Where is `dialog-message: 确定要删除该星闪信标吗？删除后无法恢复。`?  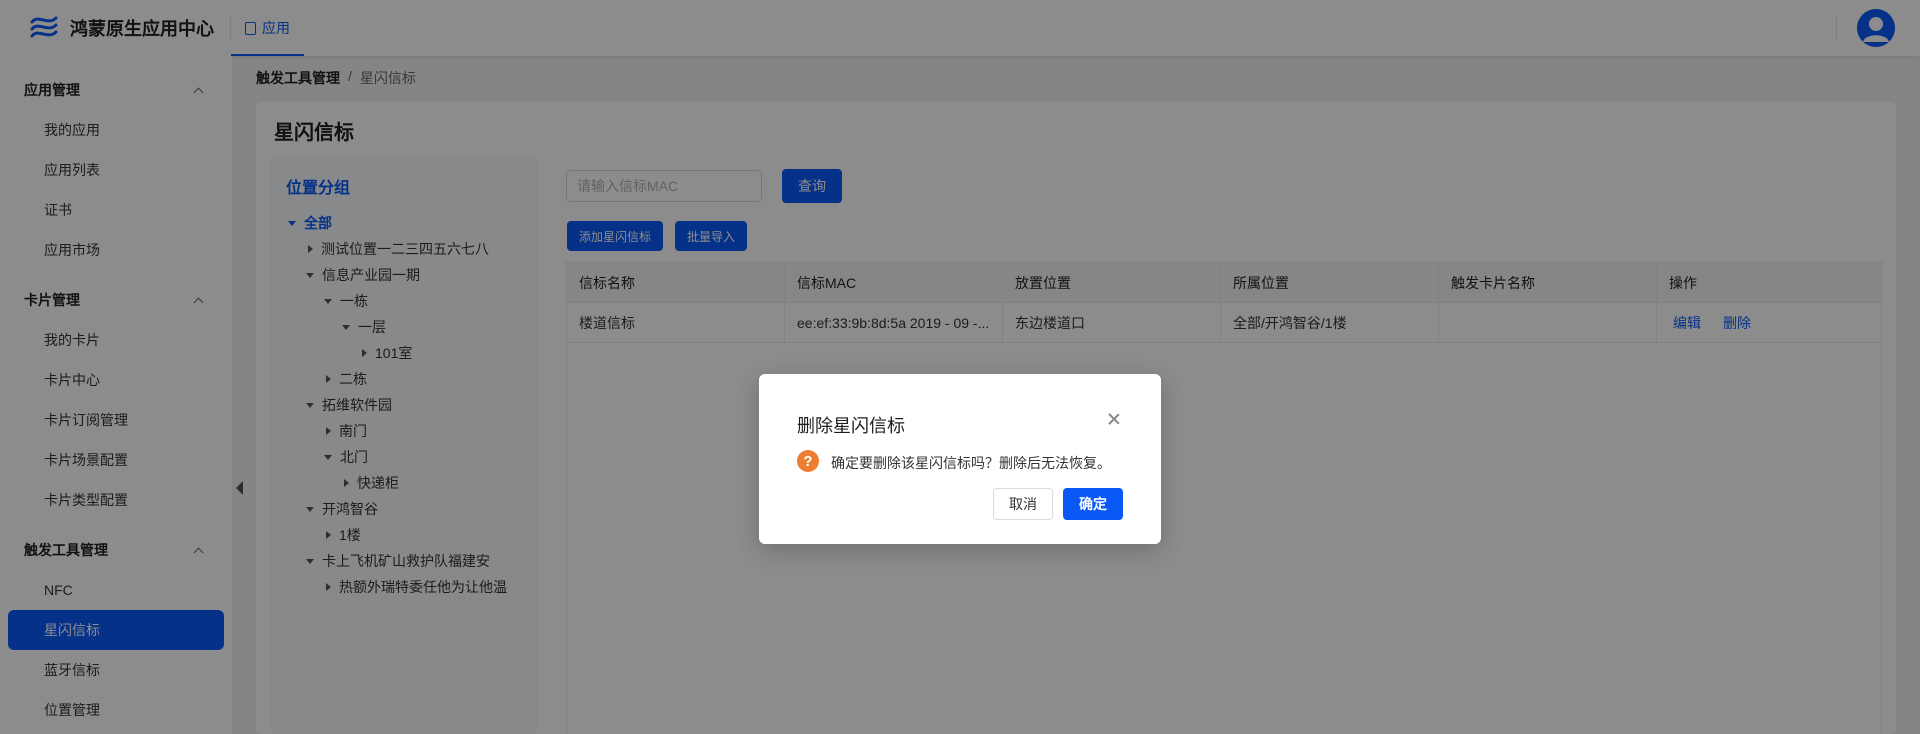
dialog-message: 确定要删除该星闪信标吗？删除后无法恢复。 is located at coordinates (971, 463).